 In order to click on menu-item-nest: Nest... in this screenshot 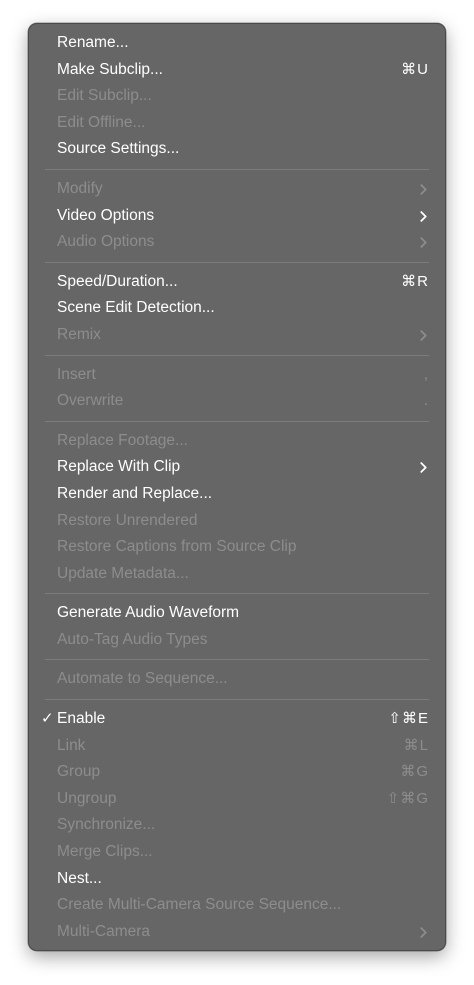, I will do `click(237, 879)`.